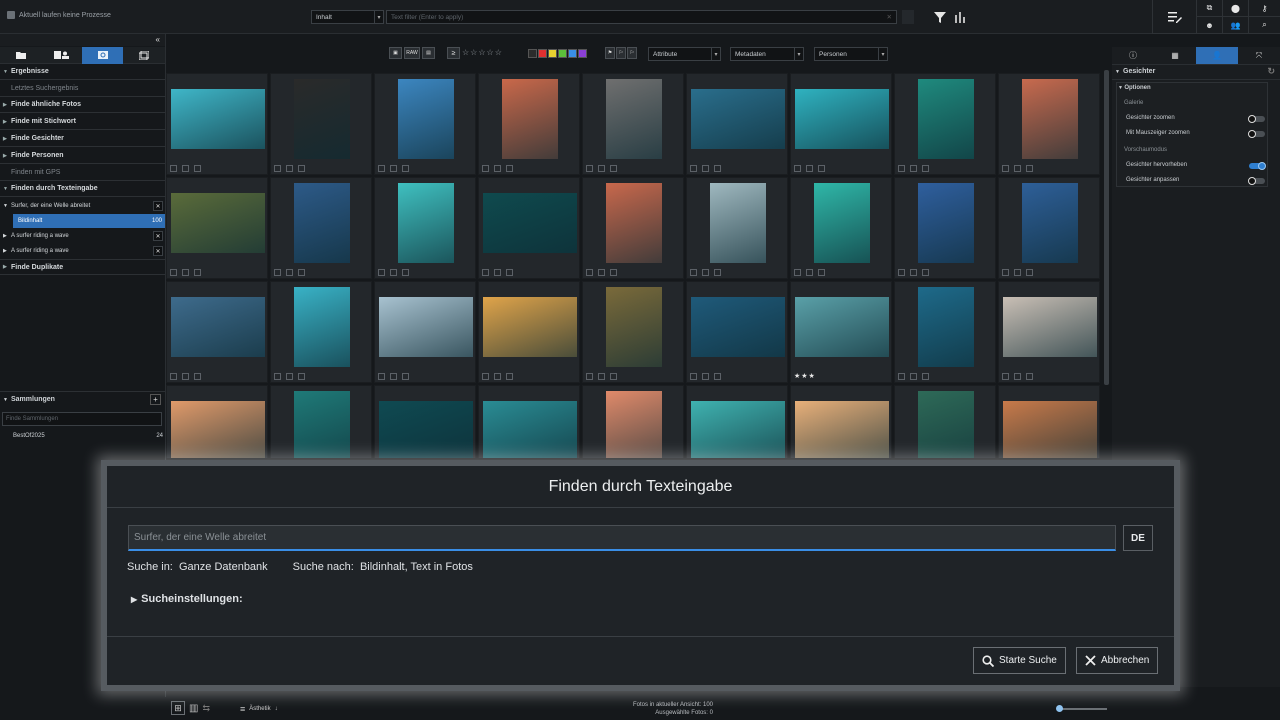  What do you see at coordinates (960, 17) in the screenshot?
I see `bar-chart-icon` at bounding box center [960, 17].